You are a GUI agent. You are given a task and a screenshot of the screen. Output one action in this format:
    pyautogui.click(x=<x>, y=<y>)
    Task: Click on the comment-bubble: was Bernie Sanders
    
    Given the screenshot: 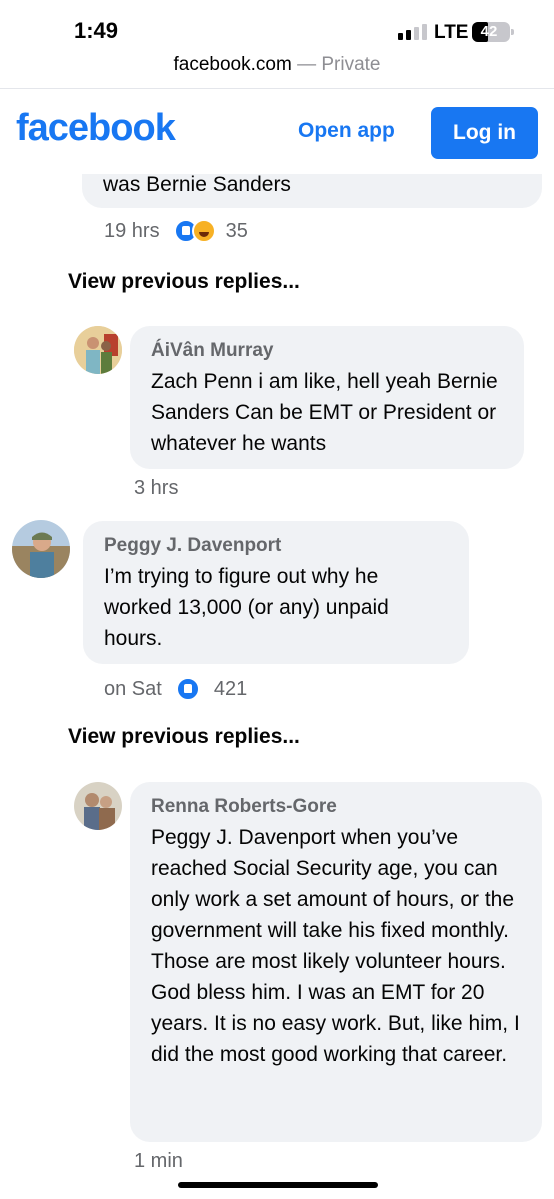 What is the action you would take?
    pyautogui.click(x=312, y=191)
    